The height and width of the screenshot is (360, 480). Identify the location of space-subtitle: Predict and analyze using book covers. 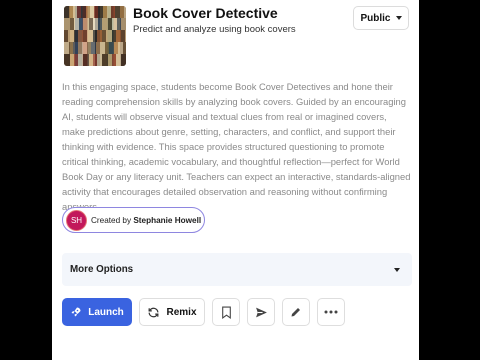
(214, 29).